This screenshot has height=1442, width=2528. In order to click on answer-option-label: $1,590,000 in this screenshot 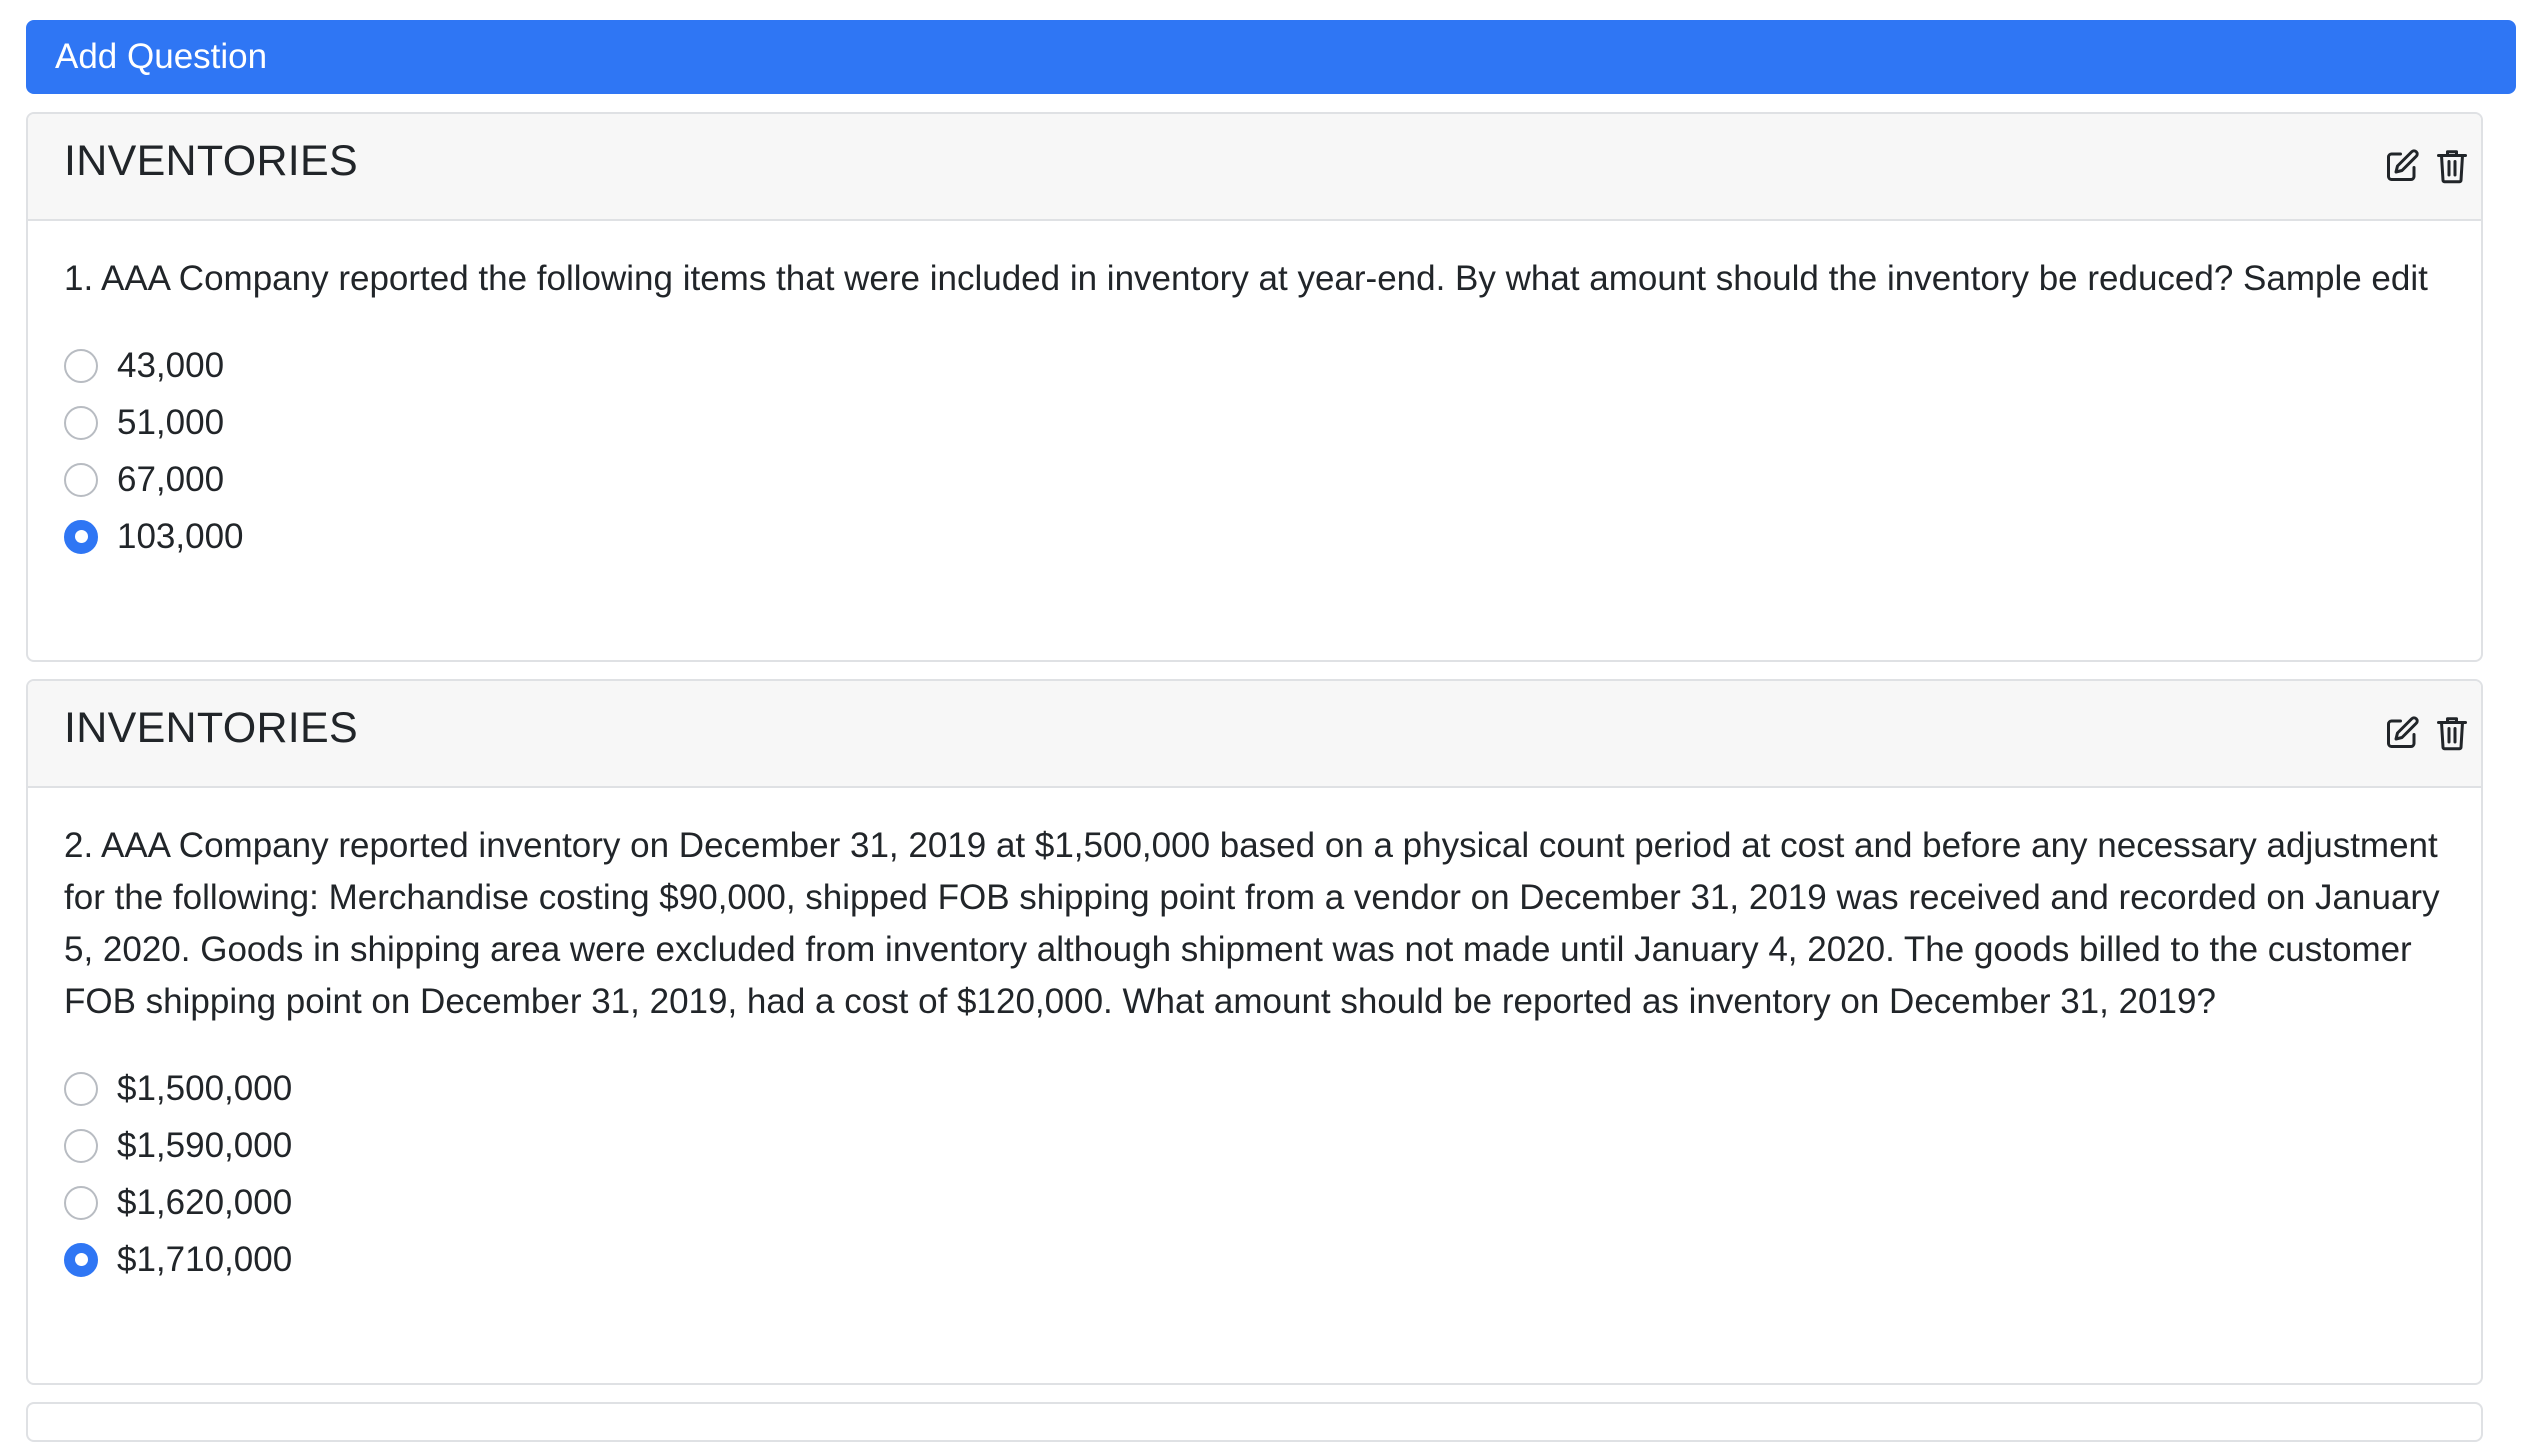, I will do `click(205, 1145)`.